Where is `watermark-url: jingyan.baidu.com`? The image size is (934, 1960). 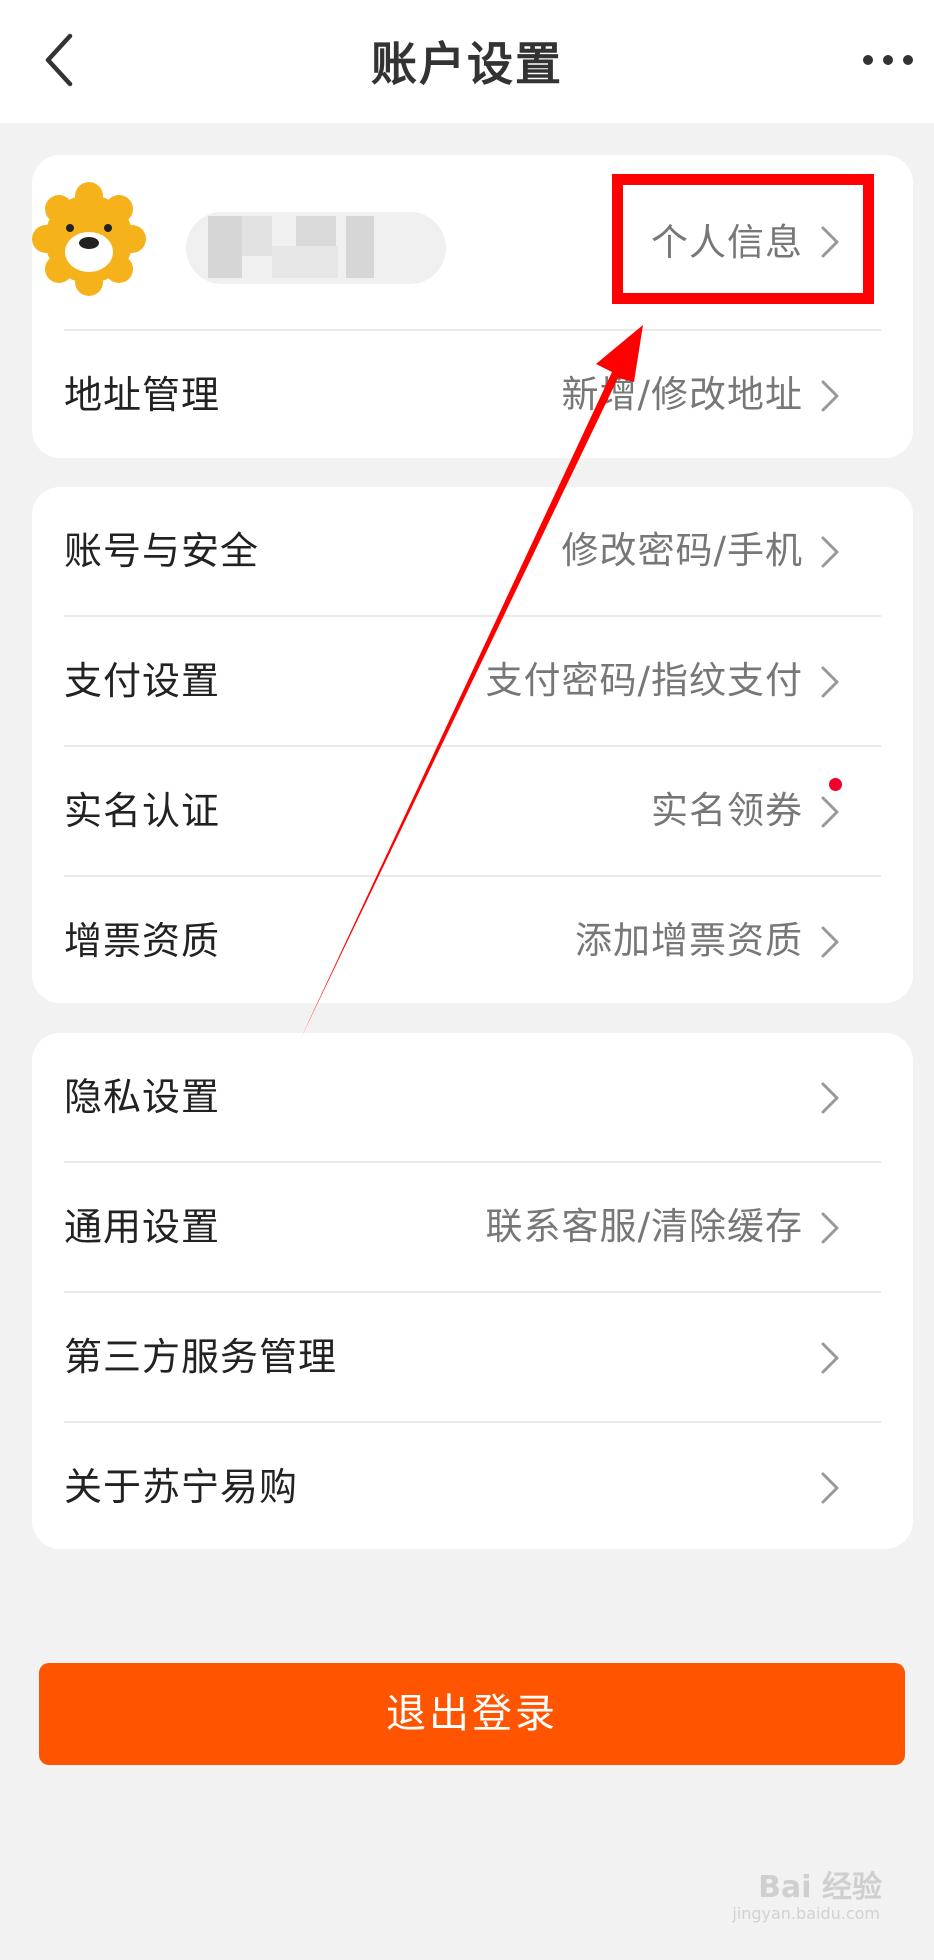
watermark-url: jingyan.baidu.com is located at coordinates (806, 1913).